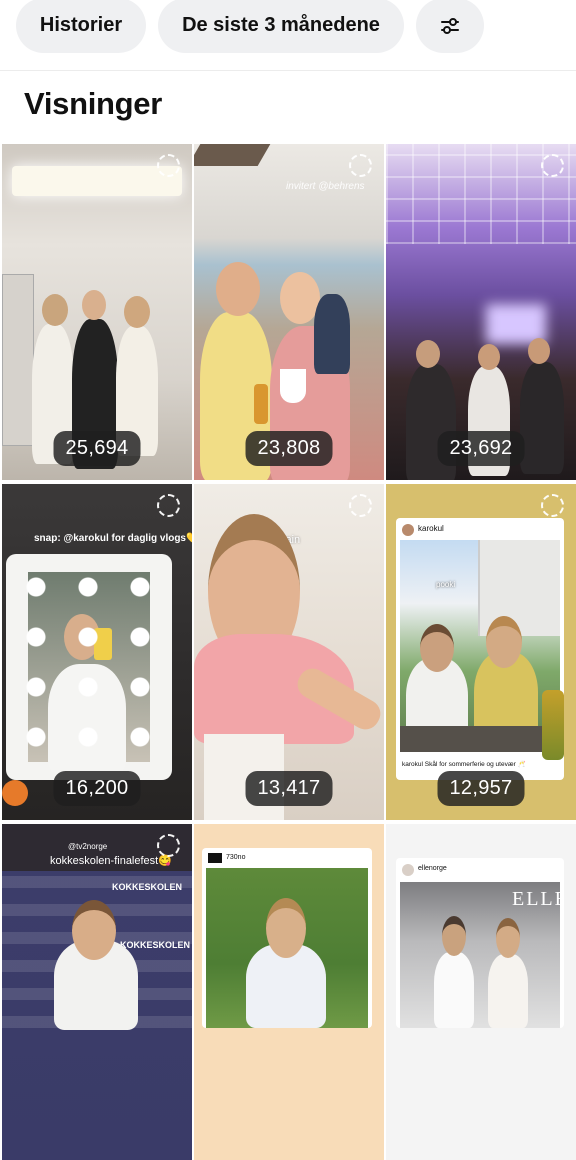 The width and height of the screenshot is (576, 1160). Describe the element at coordinates (18, 360) in the screenshot. I see `door` at that location.